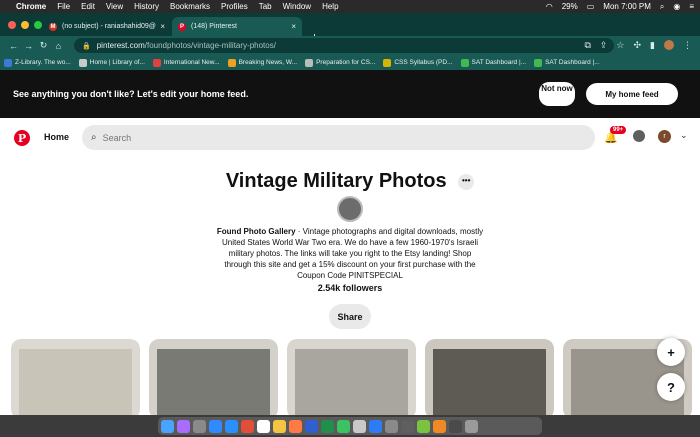 Image resolution: width=700 pixels, height=437 pixels. Describe the element at coordinates (687, 45) in the screenshot. I see `menu-kebab-icon: ⋮` at that location.